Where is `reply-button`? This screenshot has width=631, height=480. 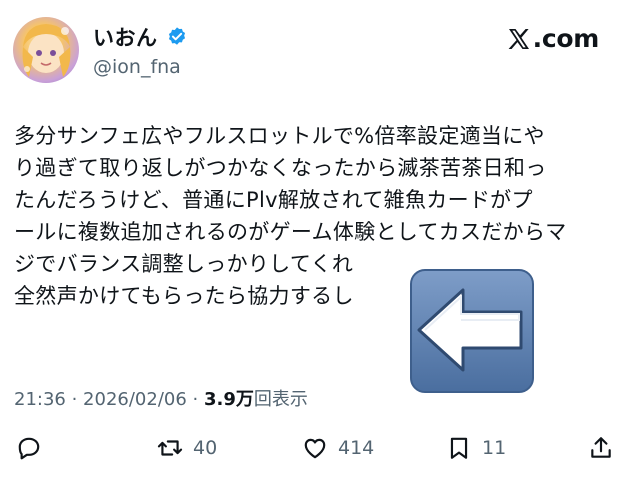 reply-button is located at coordinates (34, 448).